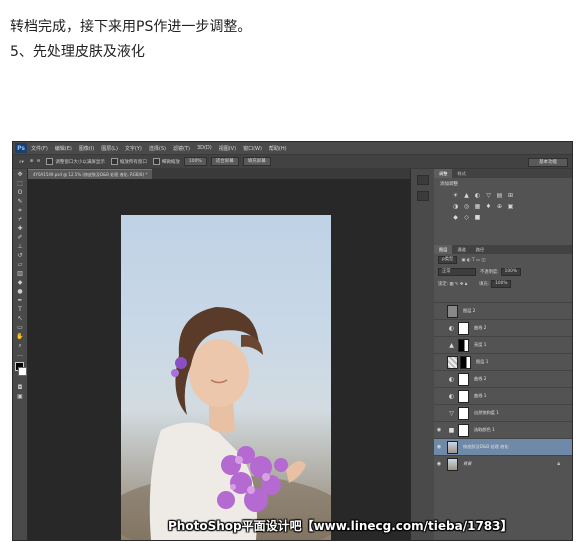 This screenshot has width=580, height=542. I want to click on layer-row: 图层 1, so click(503, 361).